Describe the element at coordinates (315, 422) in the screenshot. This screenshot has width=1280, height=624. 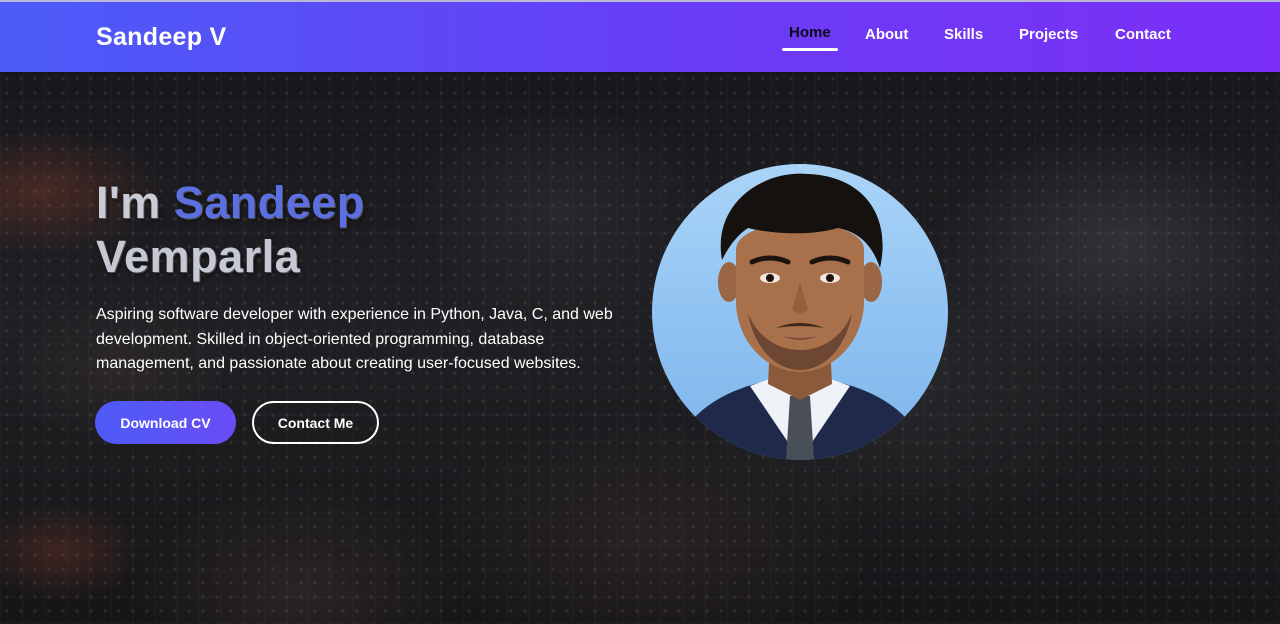
I see `contact-me-button: Contact Me` at that location.